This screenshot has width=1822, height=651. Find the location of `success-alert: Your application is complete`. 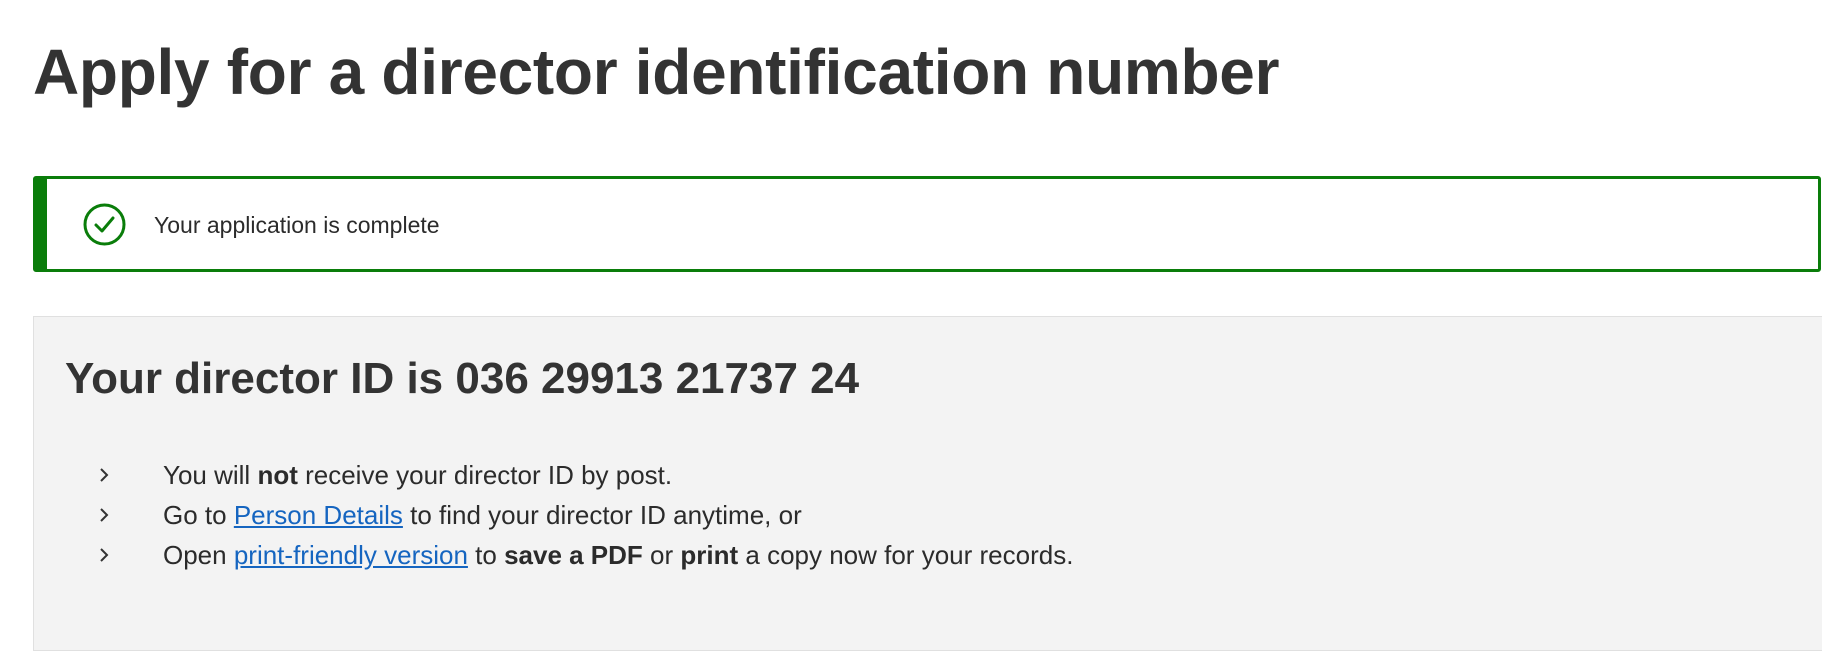

success-alert: Your application is complete is located at coordinates (927, 224).